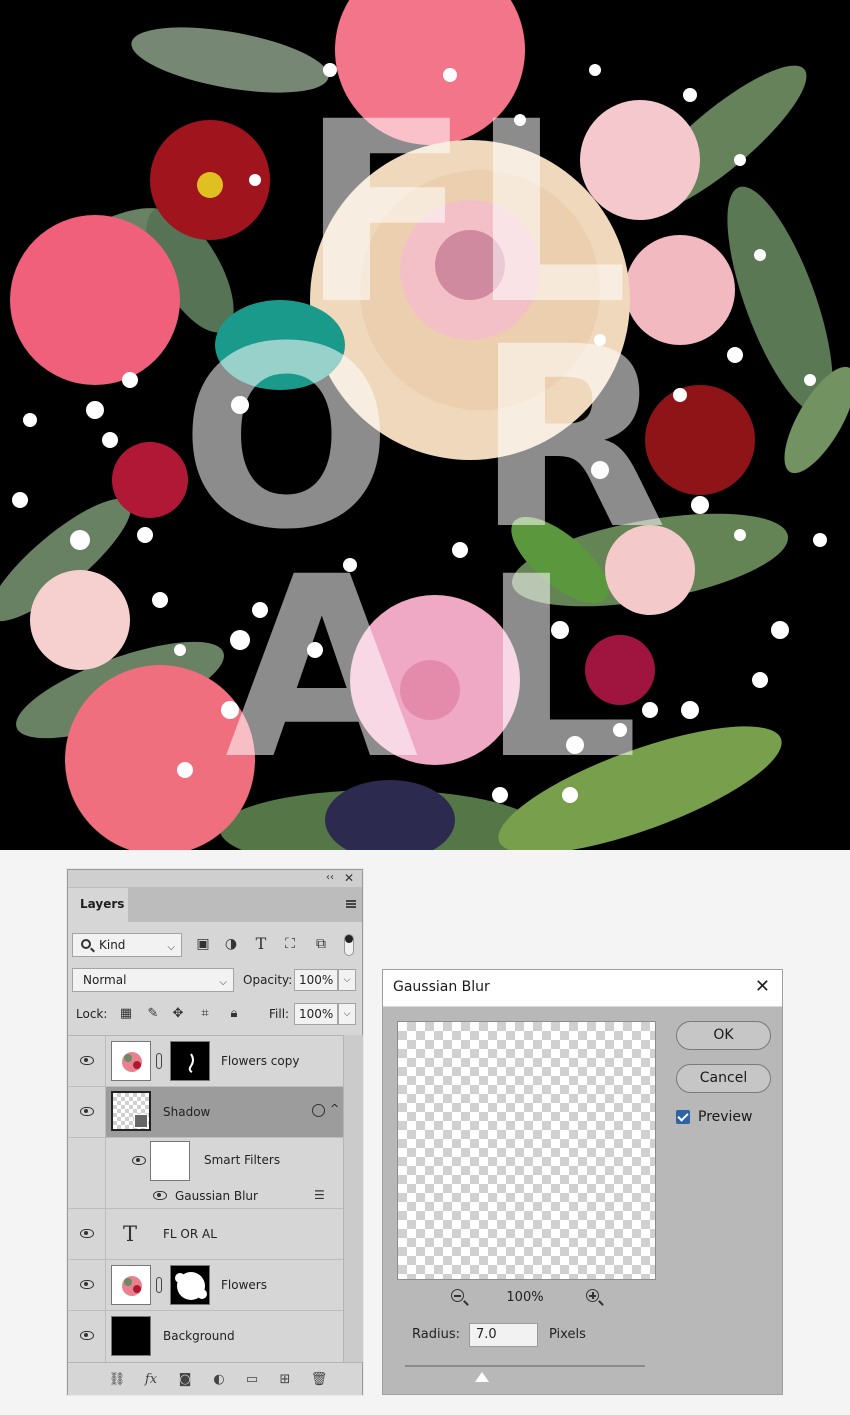 The height and width of the screenshot is (1415, 850). What do you see at coordinates (349, 878) in the screenshot?
I see `close-panel-icon: ✕` at bounding box center [349, 878].